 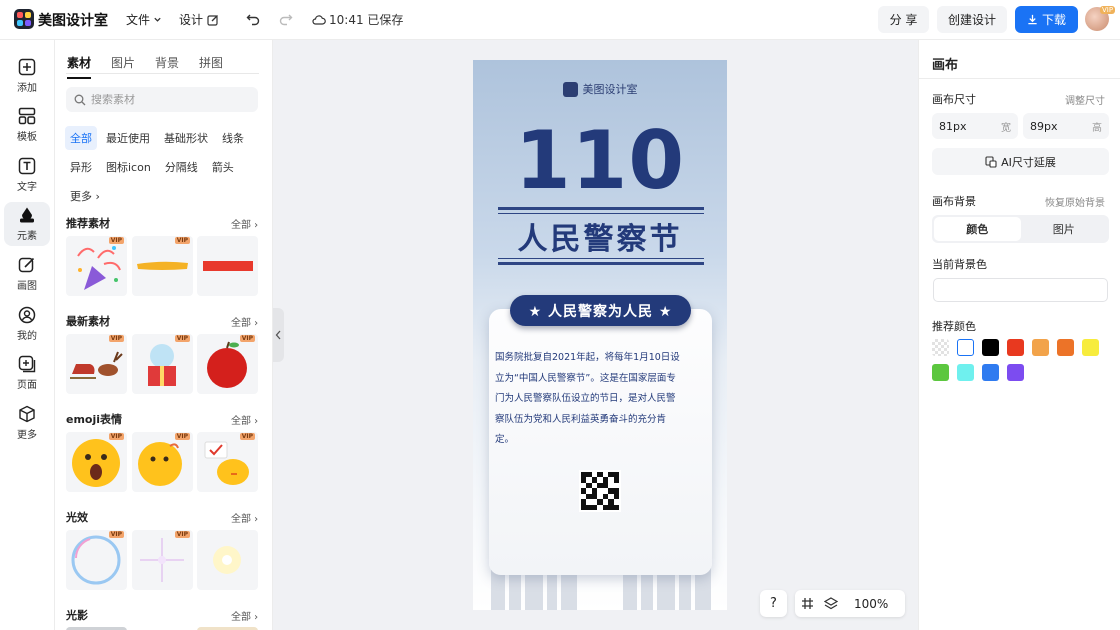 I want to click on rail-item-more: 更多, so click(x=27, y=423).